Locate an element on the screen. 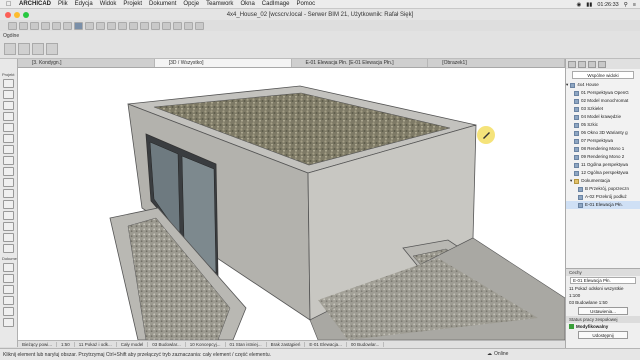  gravity-icon is located at coordinates (199, 25).